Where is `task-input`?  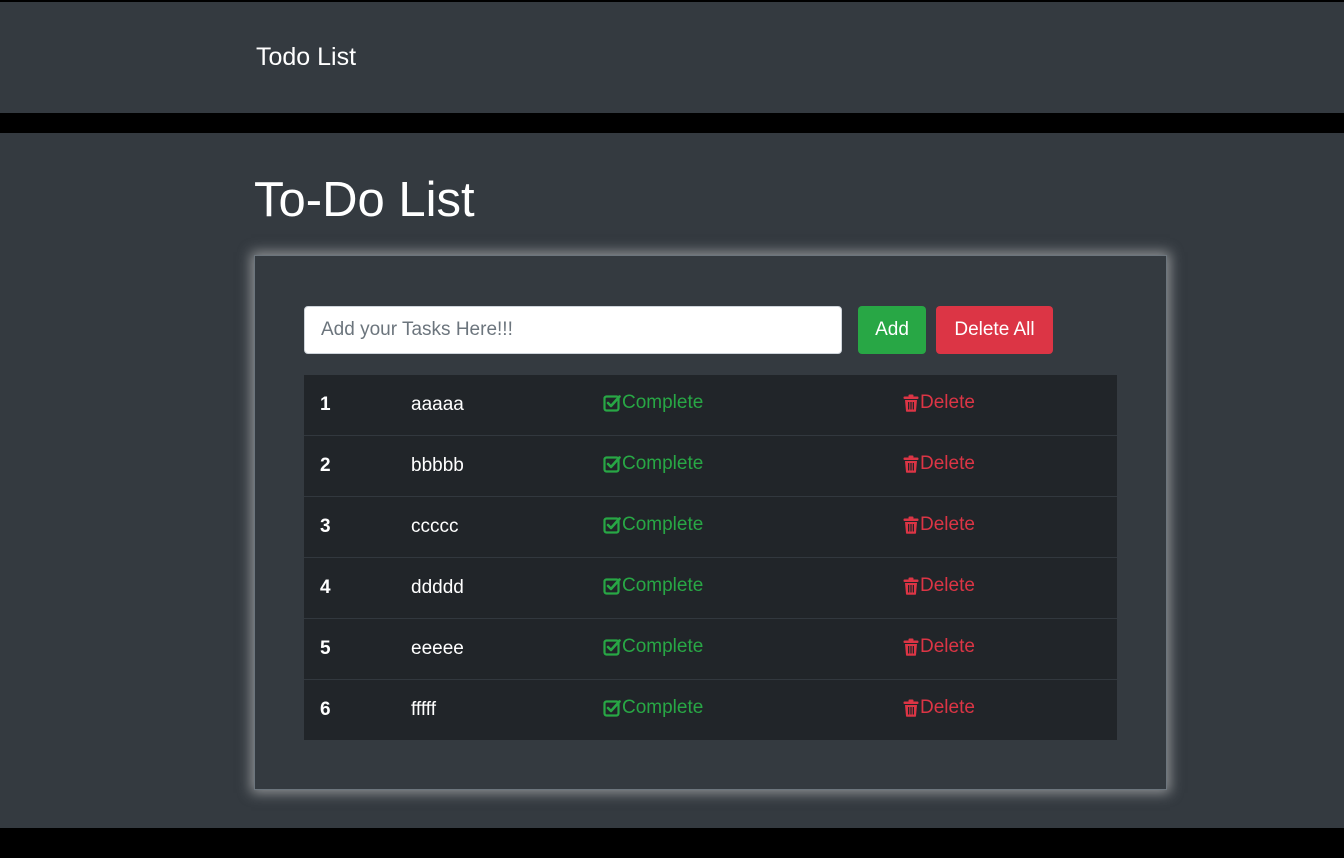 task-input is located at coordinates (573, 330).